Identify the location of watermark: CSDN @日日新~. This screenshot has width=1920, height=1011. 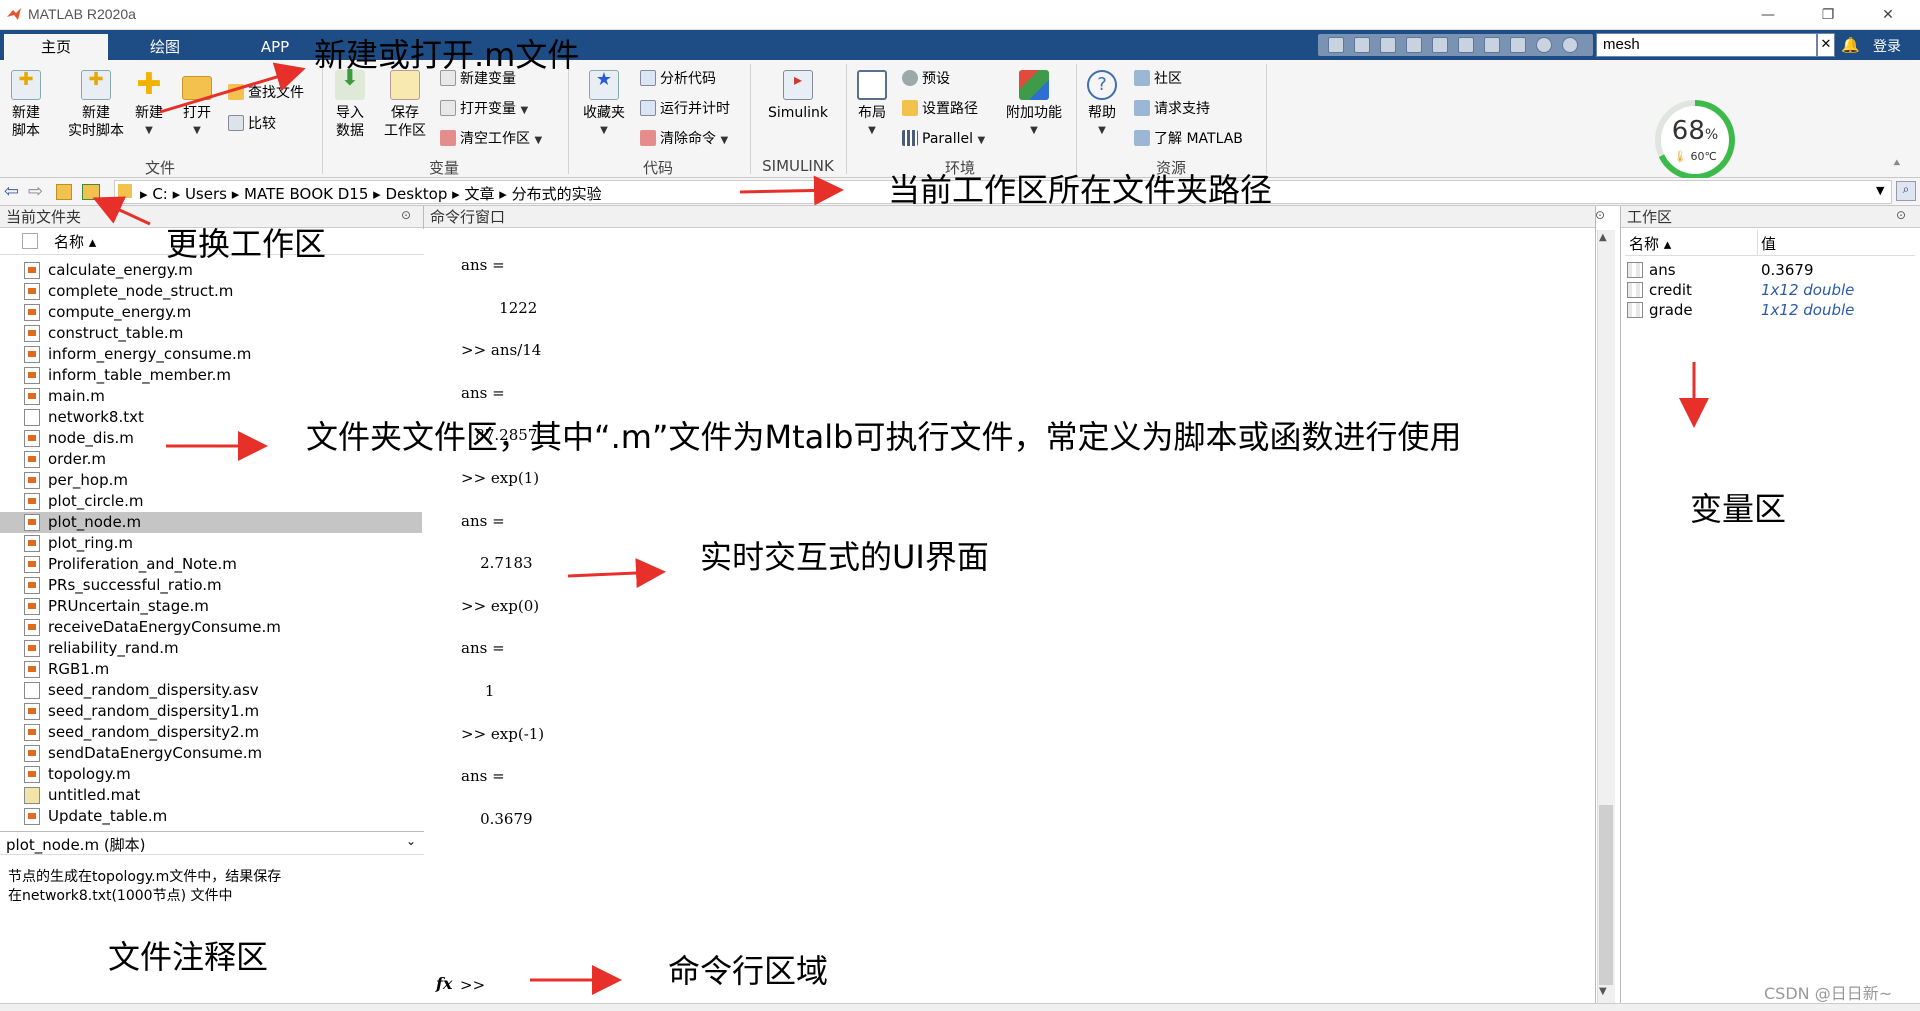
(1828, 993).